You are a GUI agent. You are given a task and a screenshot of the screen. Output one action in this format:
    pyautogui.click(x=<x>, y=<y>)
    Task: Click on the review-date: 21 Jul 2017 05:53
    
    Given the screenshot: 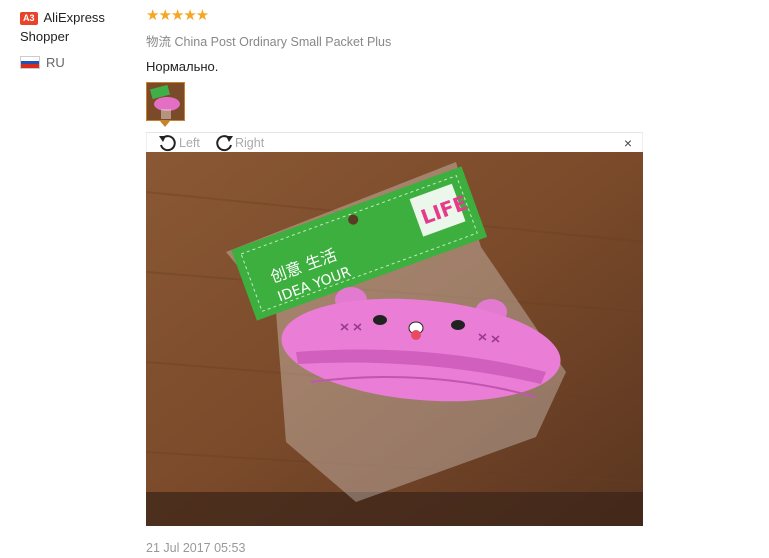 What is the action you would take?
    pyautogui.click(x=196, y=548)
    